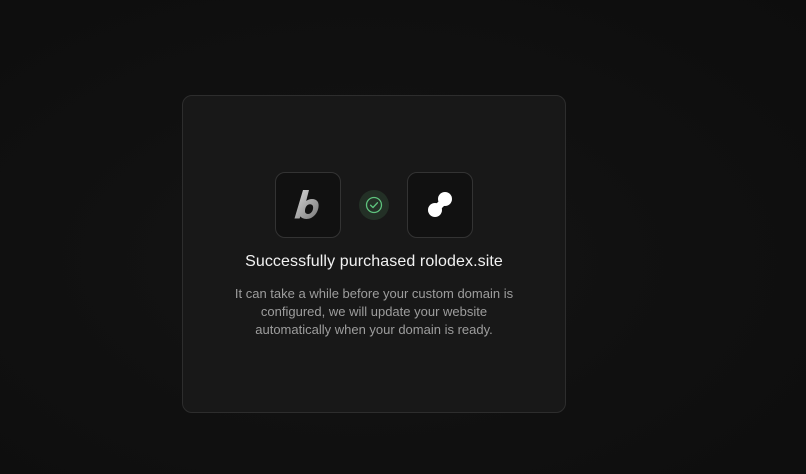  I want to click on b-logo-icon, so click(306, 204).